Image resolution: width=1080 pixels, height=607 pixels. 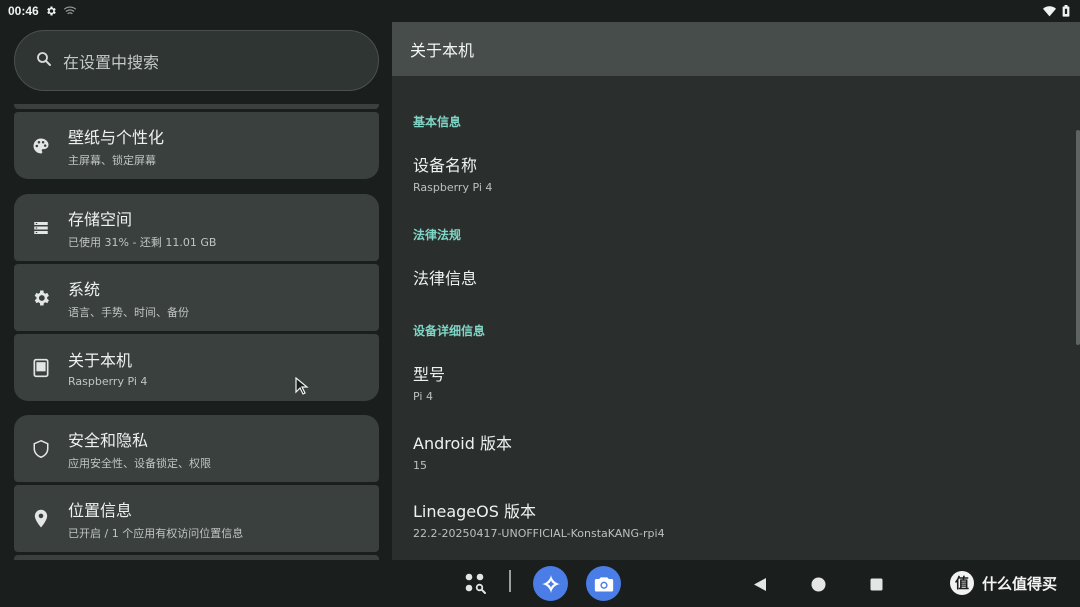 What do you see at coordinates (733, 382) in the screenshot?
I see `pref-model: 型号 Pi 4` at bounding box center [733, 382].